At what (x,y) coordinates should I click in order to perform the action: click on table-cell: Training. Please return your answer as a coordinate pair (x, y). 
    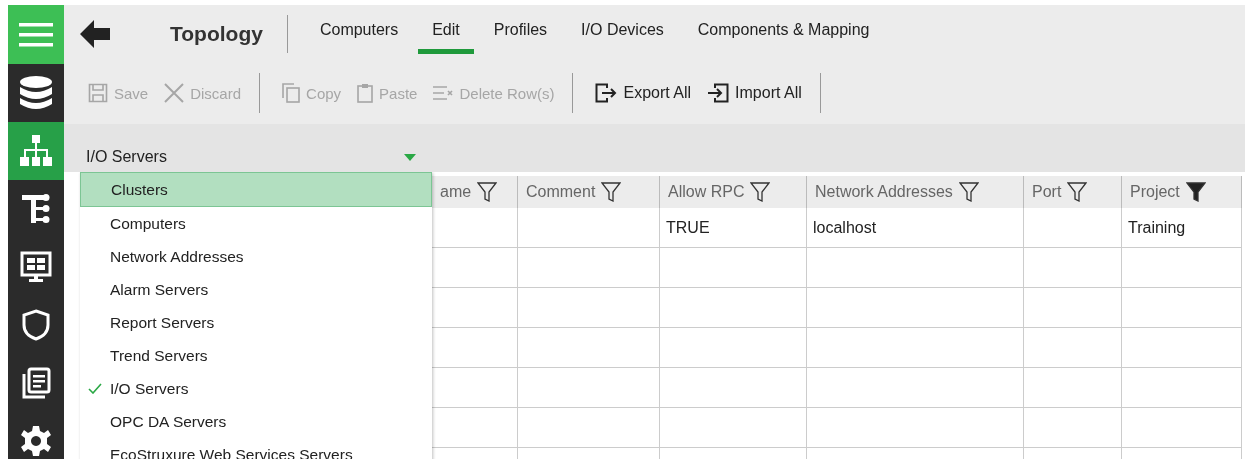
    Looking at the image, I should click on (1182, 228).